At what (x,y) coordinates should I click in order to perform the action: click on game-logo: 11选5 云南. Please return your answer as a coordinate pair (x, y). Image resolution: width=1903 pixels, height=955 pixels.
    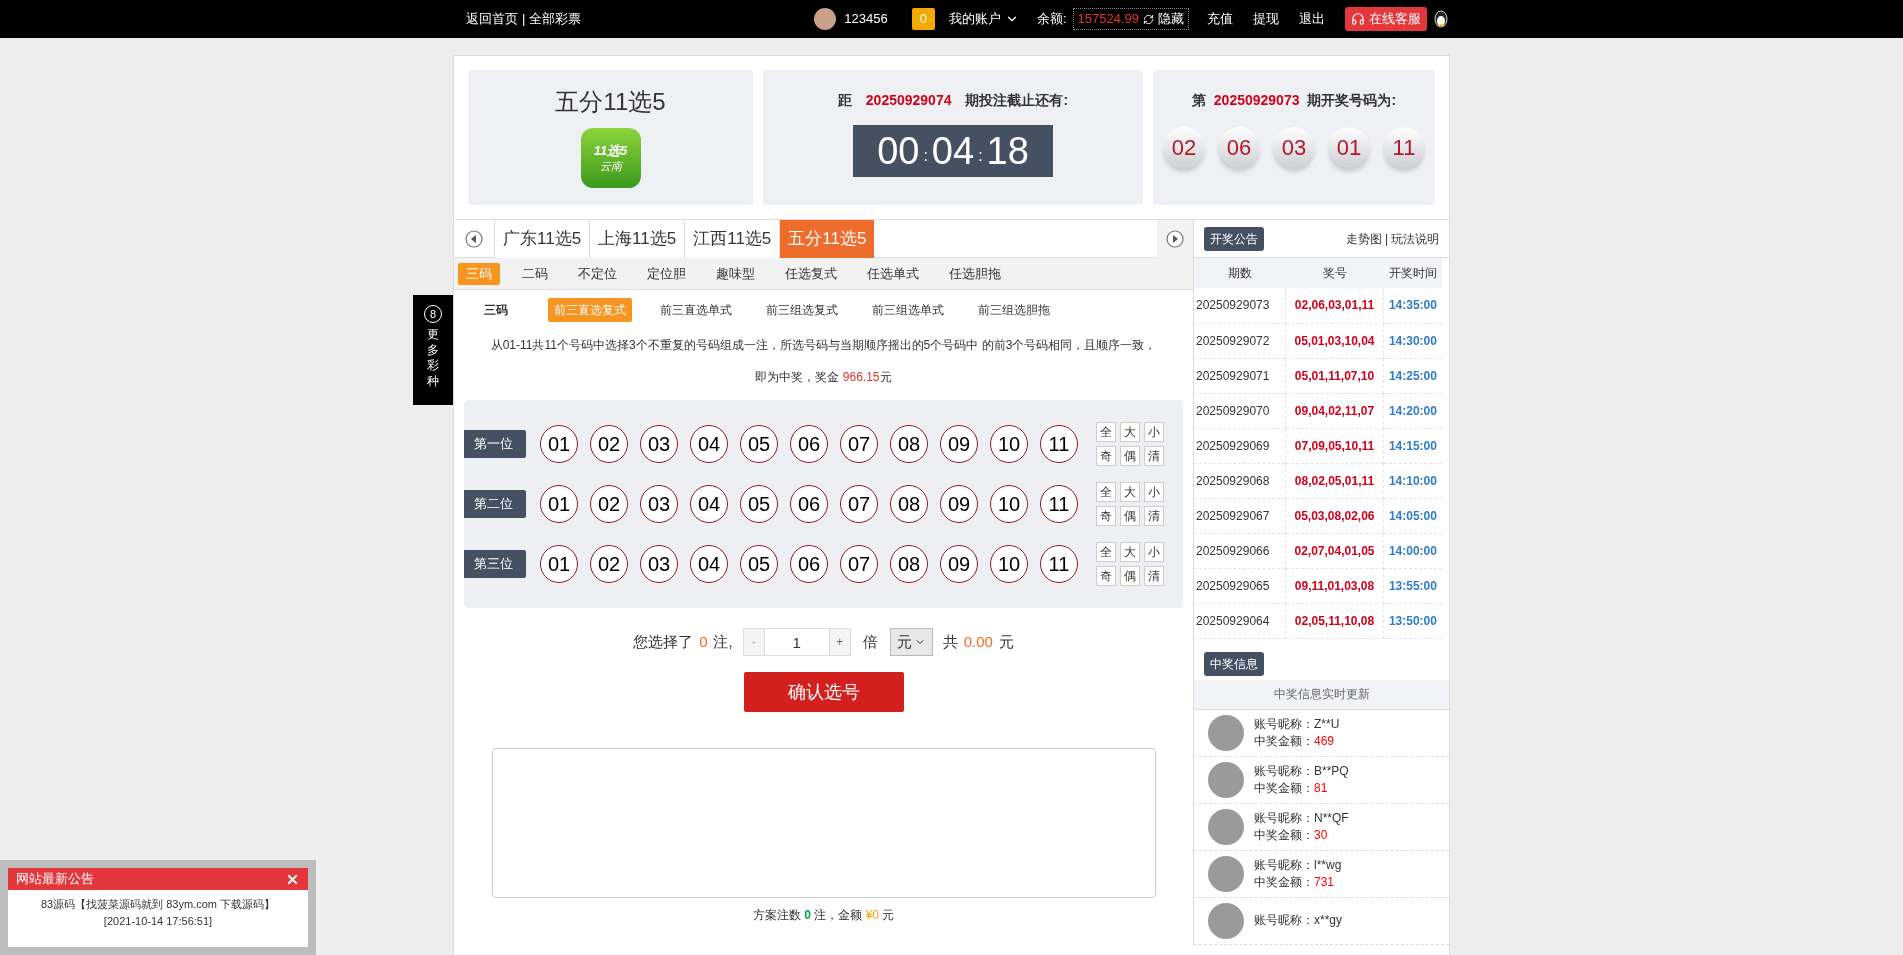
    Looking at the image, I should click on (610, 158).